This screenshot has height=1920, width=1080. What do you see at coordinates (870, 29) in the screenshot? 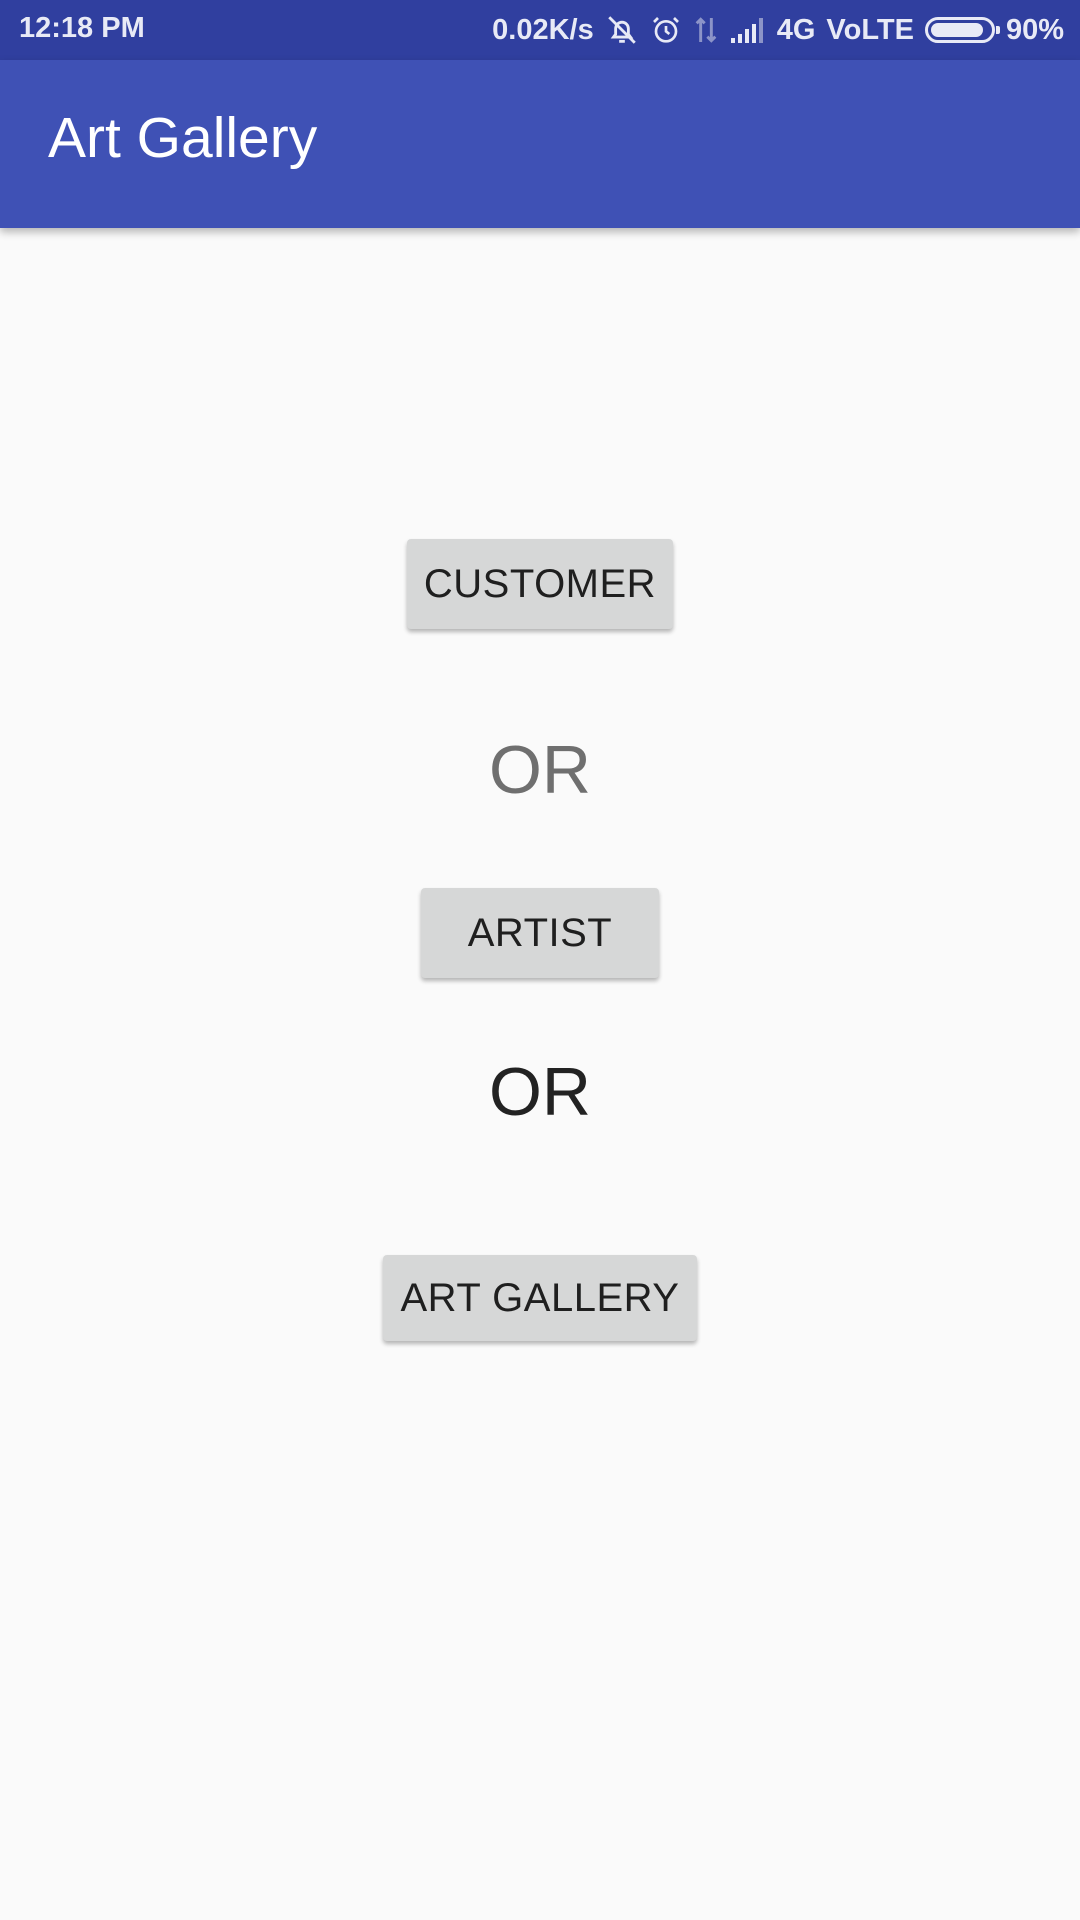
I see `volte-label: VoLTE` at bounding box center [870, 29].